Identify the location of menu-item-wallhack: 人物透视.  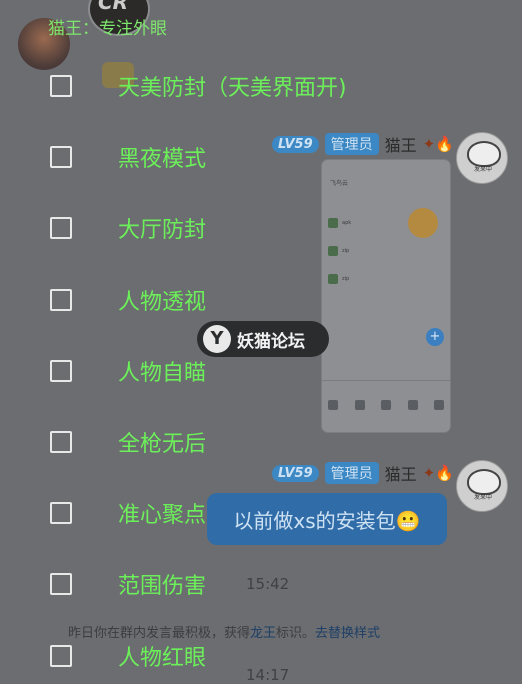
(128, 300).